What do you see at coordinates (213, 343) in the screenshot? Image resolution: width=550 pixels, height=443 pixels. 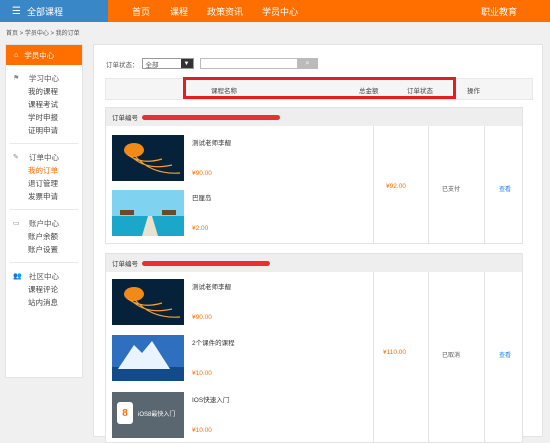 I see `item-name: 2个课件的课程` at bounding box center [213, 343].